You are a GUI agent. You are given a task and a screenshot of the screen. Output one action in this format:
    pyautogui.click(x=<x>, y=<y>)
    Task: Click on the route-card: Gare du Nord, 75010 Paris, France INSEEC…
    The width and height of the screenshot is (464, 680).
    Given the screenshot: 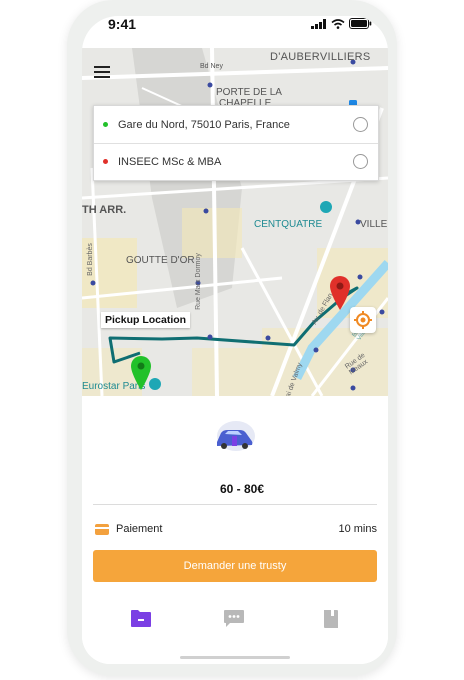 What is the action you would take?
    pyautogui.click(x=236, y=143)
    